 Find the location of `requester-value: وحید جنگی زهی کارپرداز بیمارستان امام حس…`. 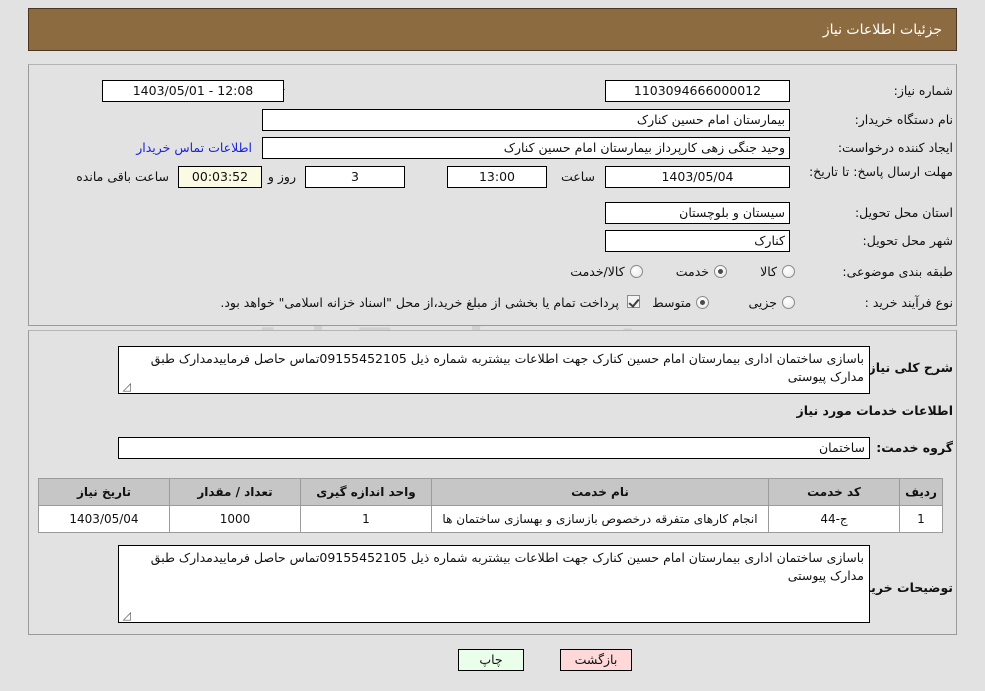

requester-value: وحید جنگی زهی کارپرداز بیمارستان امام حس… is located at coordinates (526, 148).